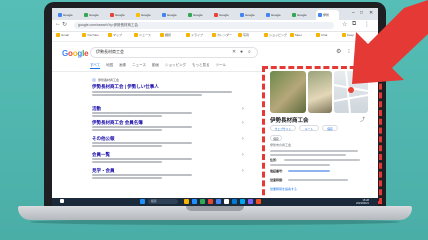  I want to click on filter-tab: 動画, so click(155, 66).